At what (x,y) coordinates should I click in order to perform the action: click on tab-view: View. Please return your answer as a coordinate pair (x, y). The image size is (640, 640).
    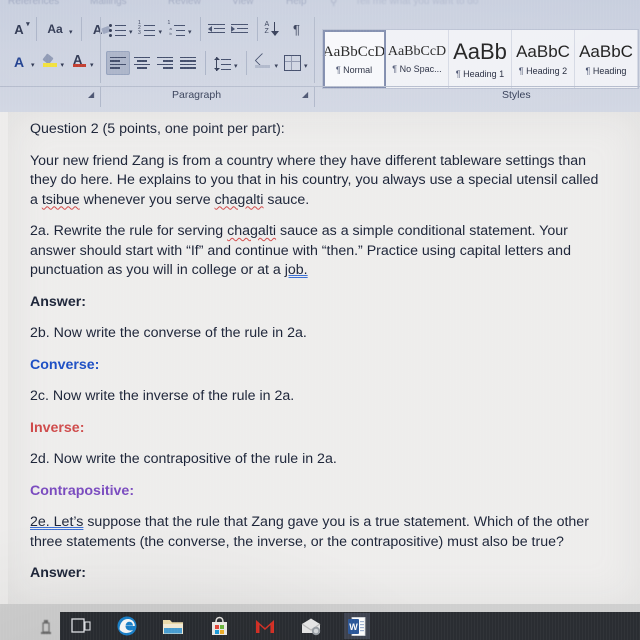
    Looking at the image, I should click on (243, 3).